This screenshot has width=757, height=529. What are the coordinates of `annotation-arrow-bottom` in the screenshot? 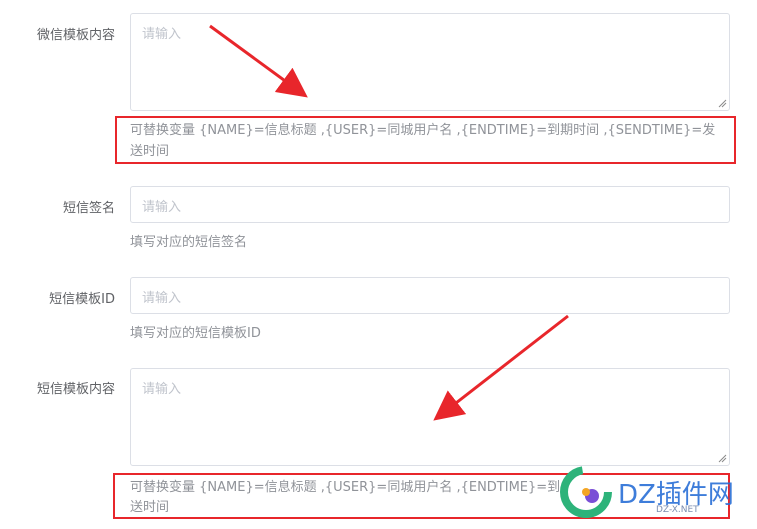 It's located at (501, 367).